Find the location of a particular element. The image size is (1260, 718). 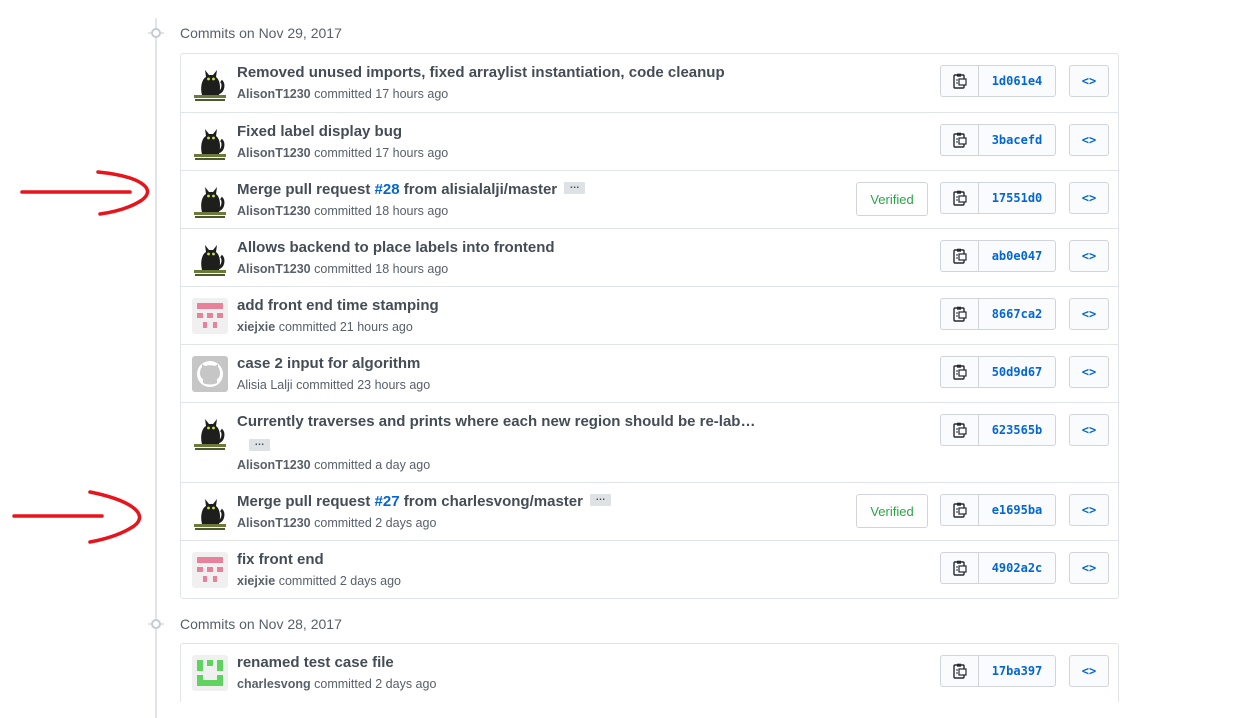

sha-button-group: 623565b is located at coordinates (998, 430).